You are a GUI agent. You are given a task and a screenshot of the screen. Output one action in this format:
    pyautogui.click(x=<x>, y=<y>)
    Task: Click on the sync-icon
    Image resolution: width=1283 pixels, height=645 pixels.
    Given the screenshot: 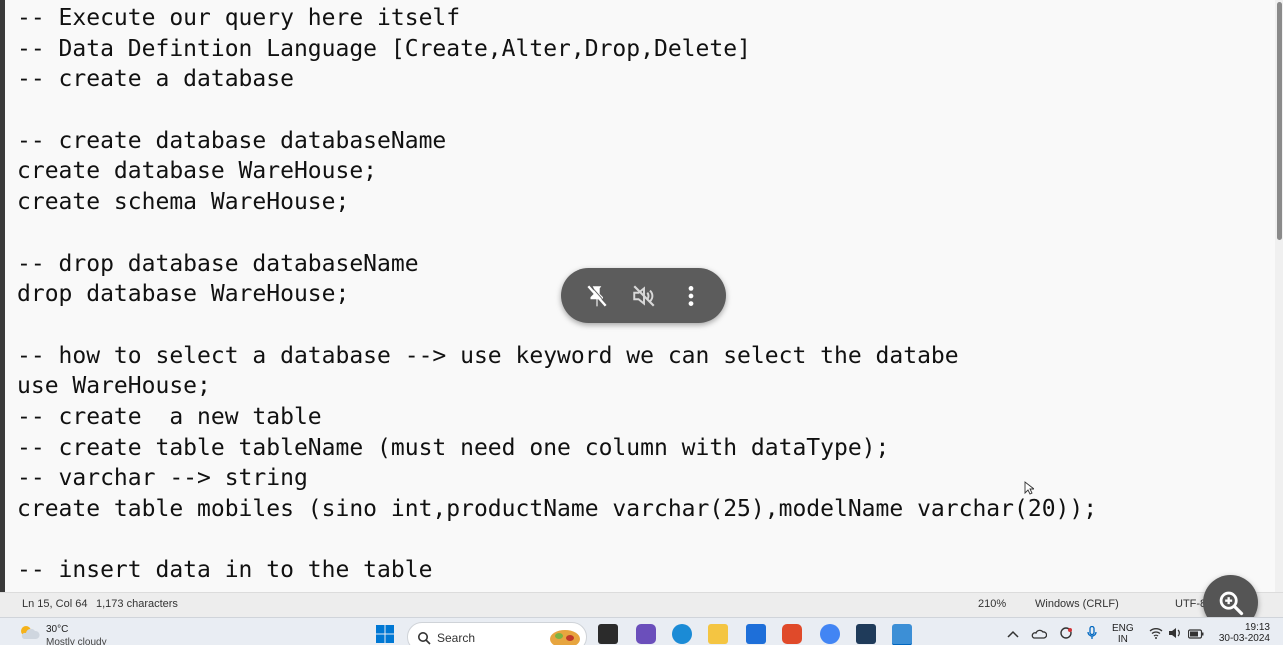 What is the action you would take?
    pyautogui.click(x=1066, y=635)
    